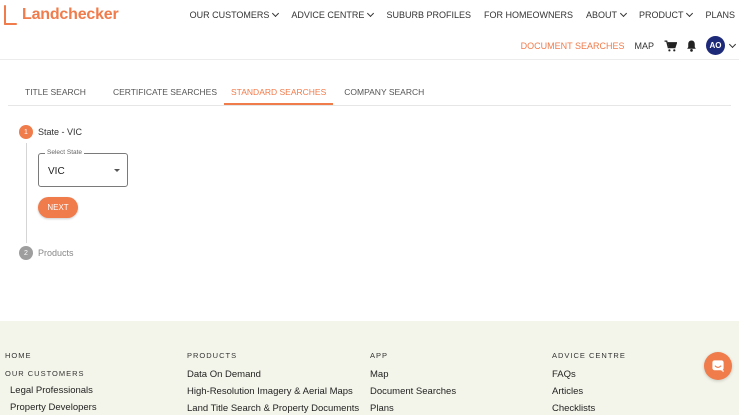  Describe the element at coordinates (26, 253) in the screenshot. I see `step-number: 2` at that location.